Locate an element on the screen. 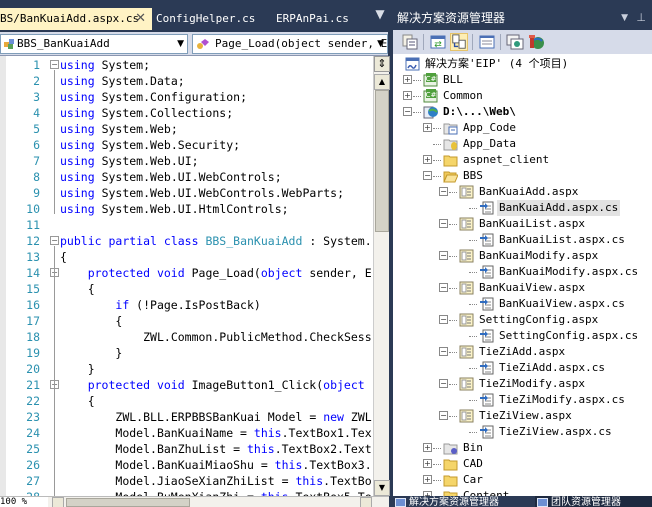 This screenshot has height=507, width=652. tree-item: BanKuaiView.aspx.cs is located at coordinates (555, 304).